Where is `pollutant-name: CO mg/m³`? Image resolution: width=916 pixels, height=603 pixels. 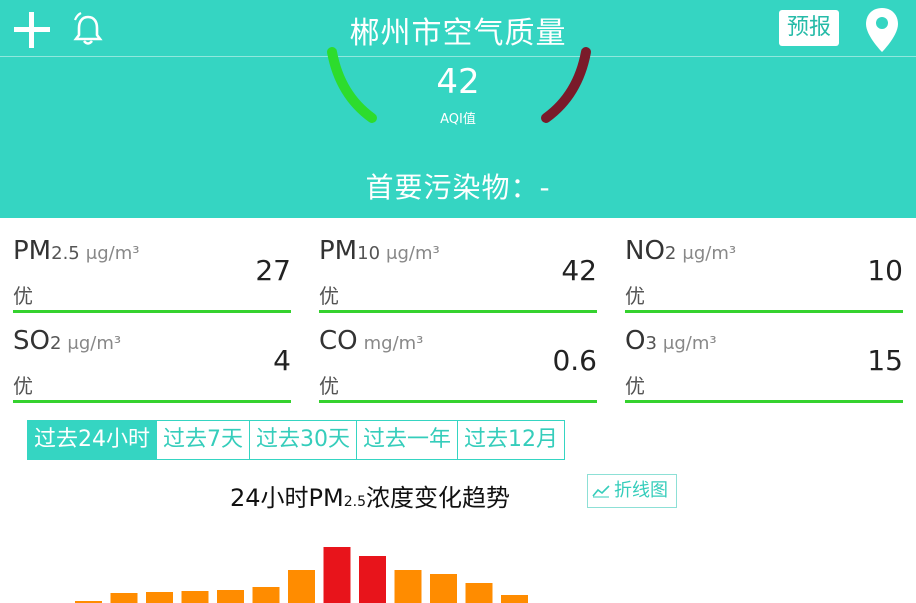 pollutant-name: CO mg/m³ is located at coordinates (371, 341).